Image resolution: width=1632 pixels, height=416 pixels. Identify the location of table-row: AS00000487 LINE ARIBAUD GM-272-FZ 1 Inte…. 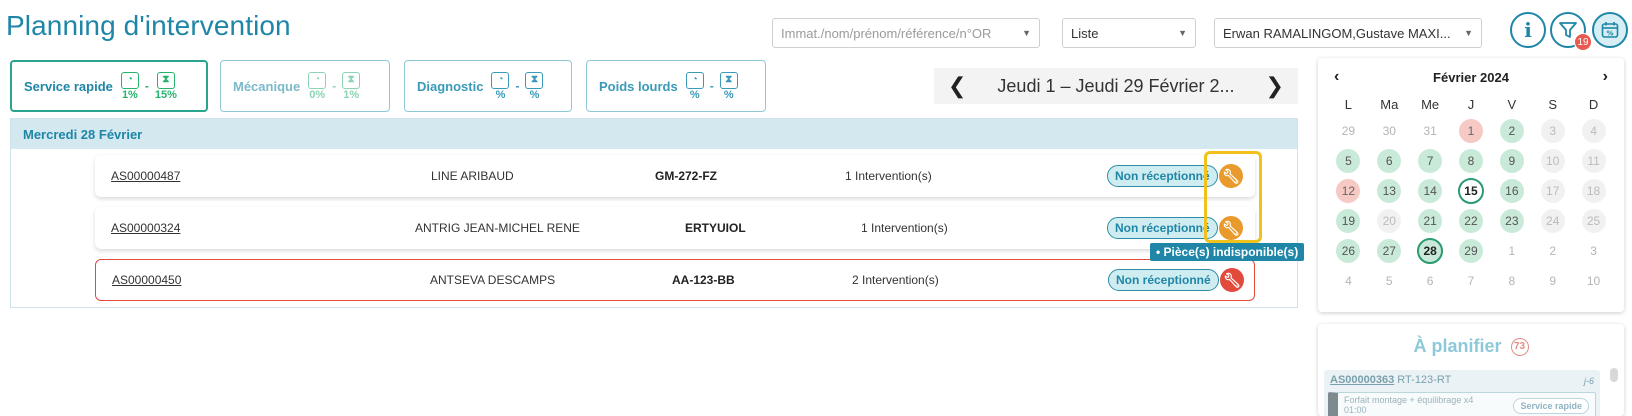
(675, 176).